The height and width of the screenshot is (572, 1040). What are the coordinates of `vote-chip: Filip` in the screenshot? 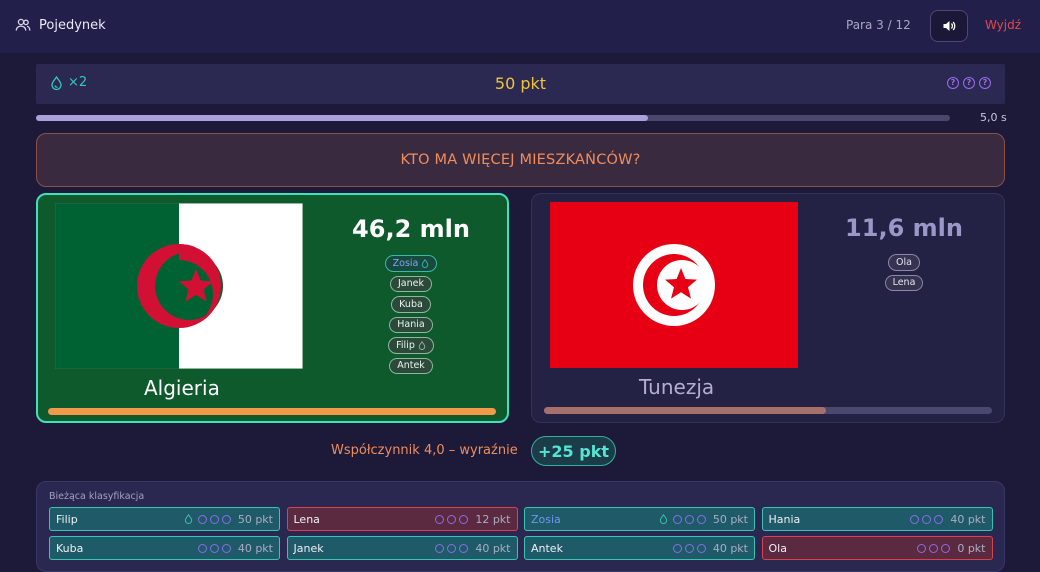 It's located at (411, 345).